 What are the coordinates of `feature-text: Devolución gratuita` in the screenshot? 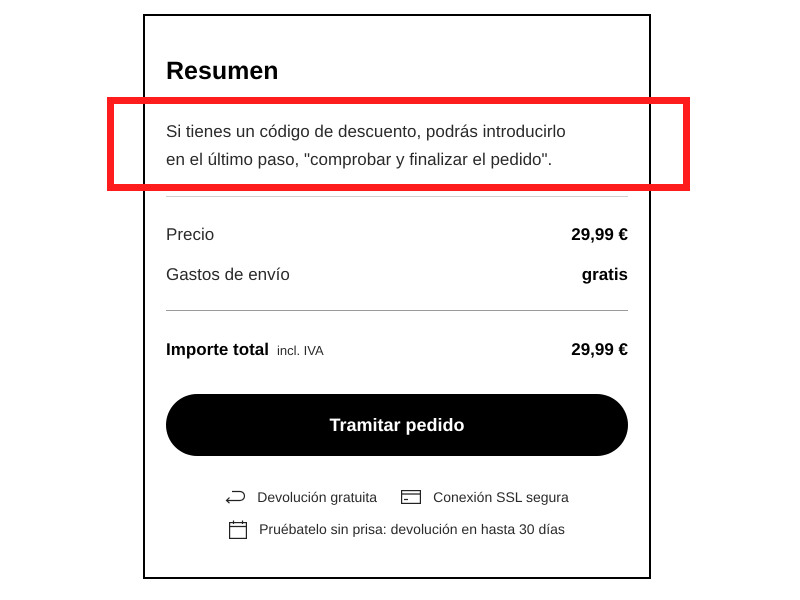 It's located at (317, 497).